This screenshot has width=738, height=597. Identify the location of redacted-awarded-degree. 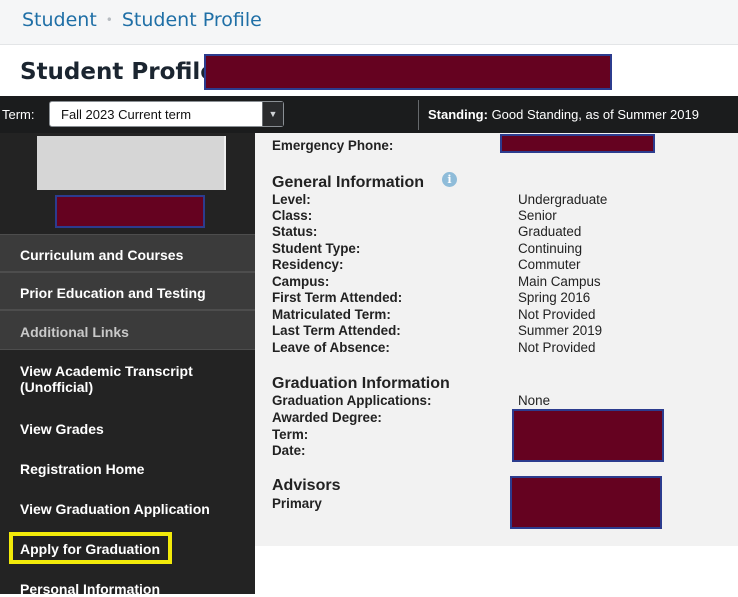
(588, 435).